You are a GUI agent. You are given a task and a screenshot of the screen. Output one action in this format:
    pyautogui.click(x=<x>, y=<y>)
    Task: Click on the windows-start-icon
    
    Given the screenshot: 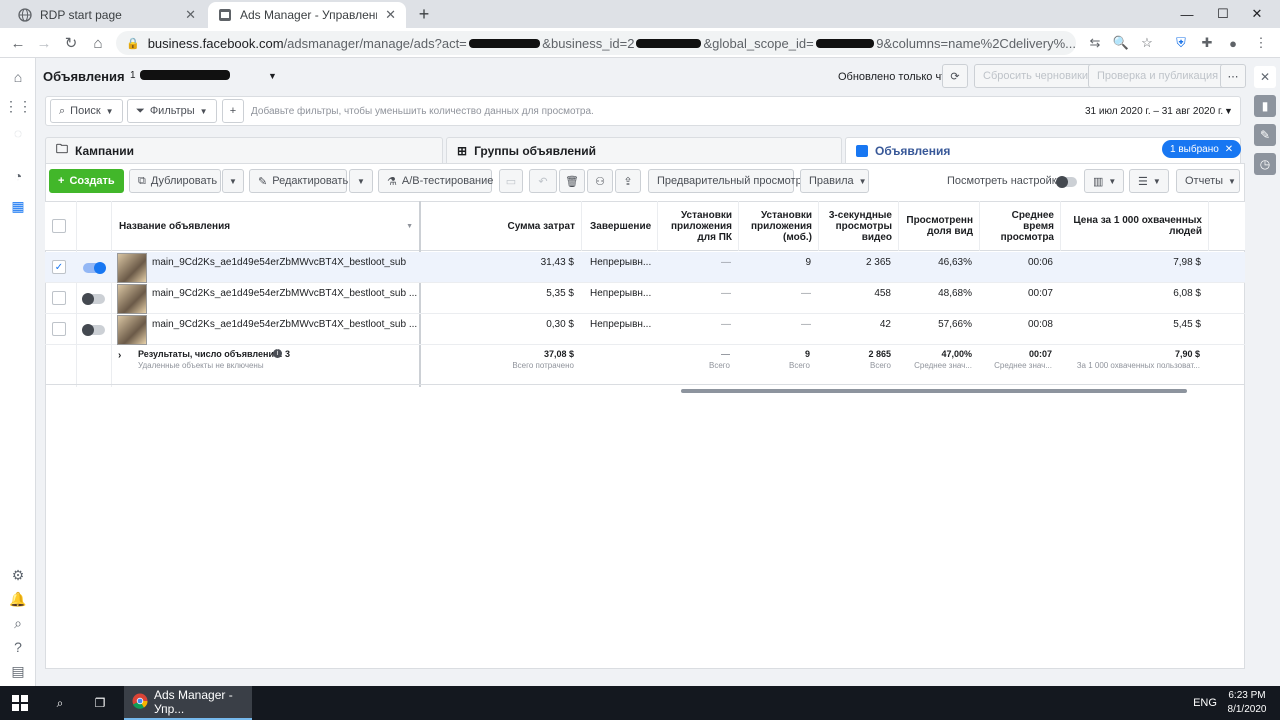 What is the action you would take?
    pyautogui.click(x=20, y=703)
    